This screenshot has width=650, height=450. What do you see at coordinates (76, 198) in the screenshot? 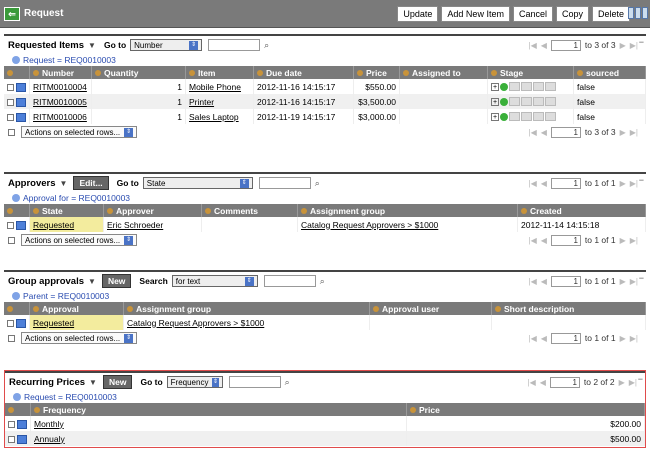
I see `filter-breadcrumb: Approval for = REQ0010003` at bounding box center [76, 198].